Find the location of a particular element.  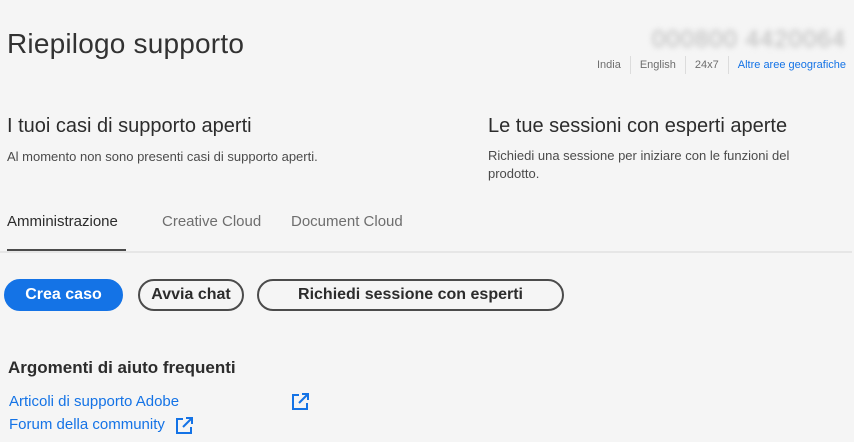

community-forum-link: Forum della community is located at coordinates (87, 424).